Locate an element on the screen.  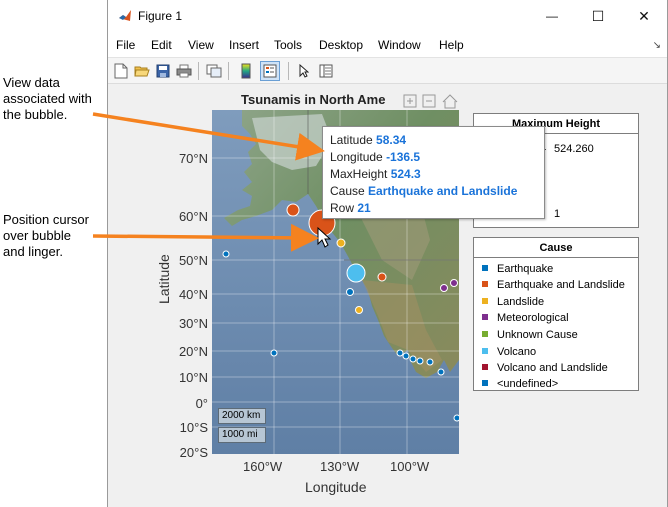
arrow-to-bubble is located at coordinates (205, 237).